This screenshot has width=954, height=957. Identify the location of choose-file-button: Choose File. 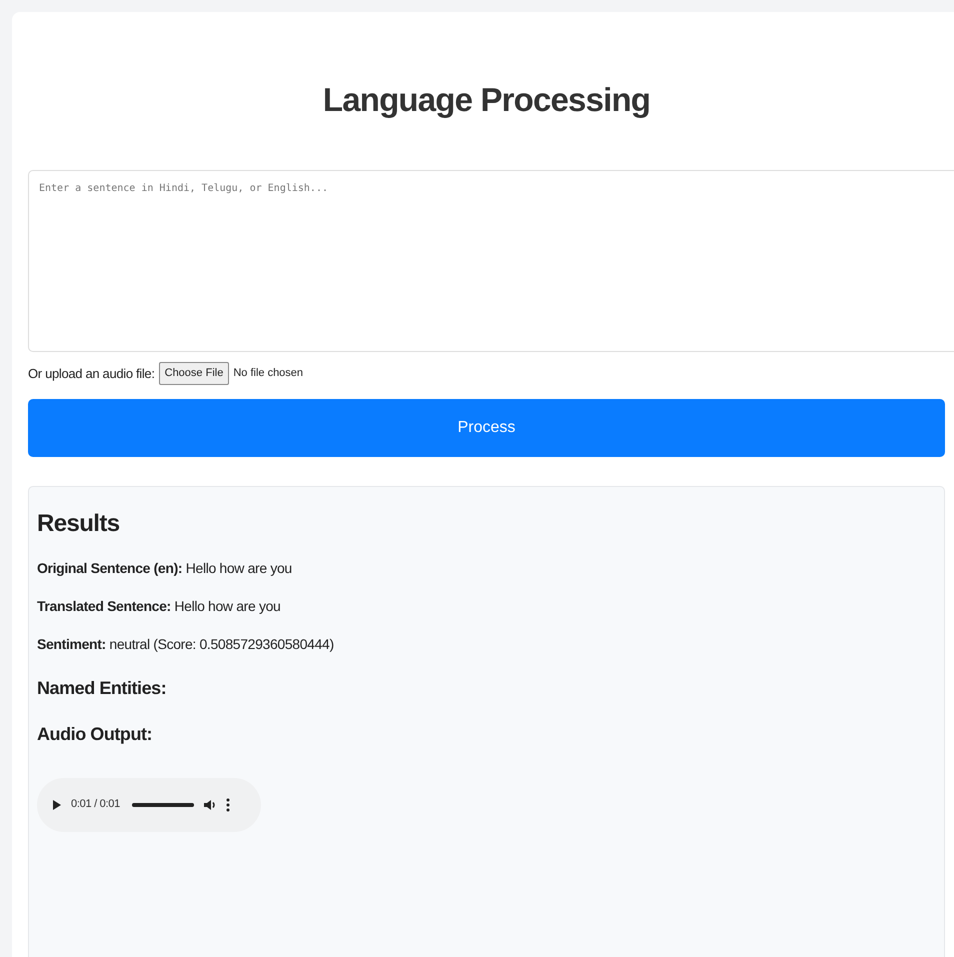
(194, 373).